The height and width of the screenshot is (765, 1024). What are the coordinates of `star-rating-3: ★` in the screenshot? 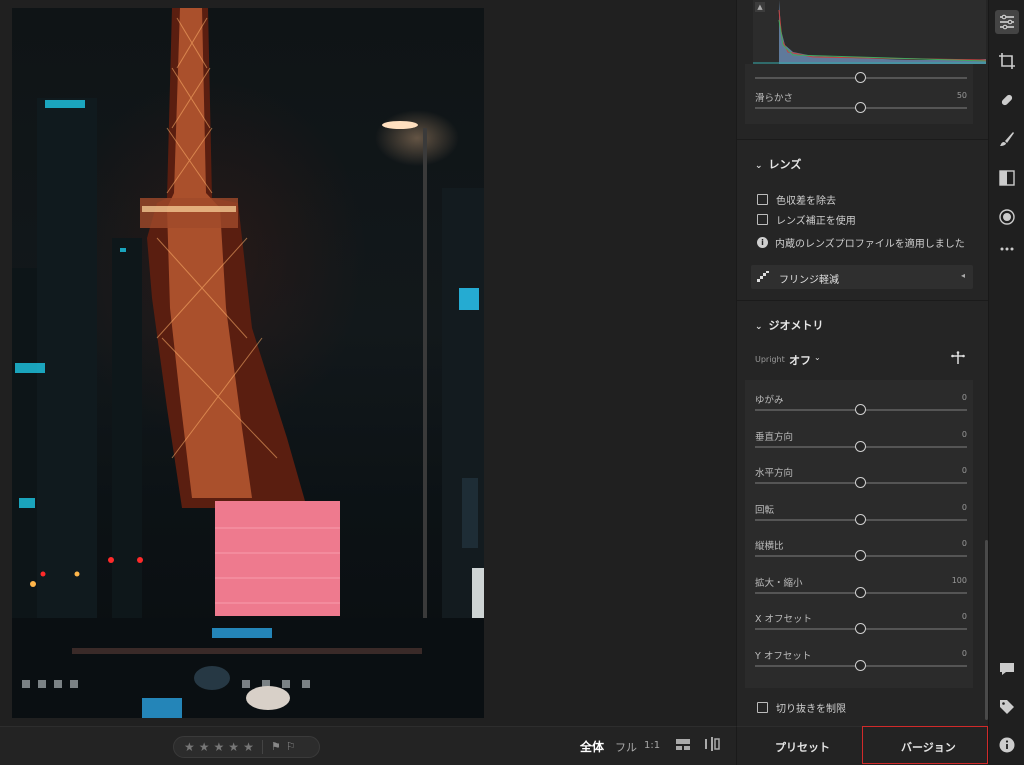 It's located at (219, 747).